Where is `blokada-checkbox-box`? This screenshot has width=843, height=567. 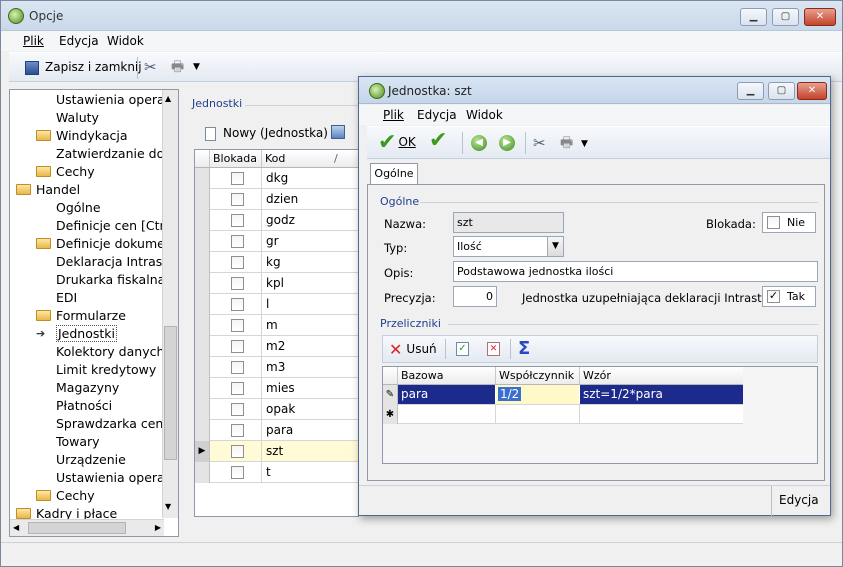
blokada-checkbox-box is located at coordinates (773, 222).